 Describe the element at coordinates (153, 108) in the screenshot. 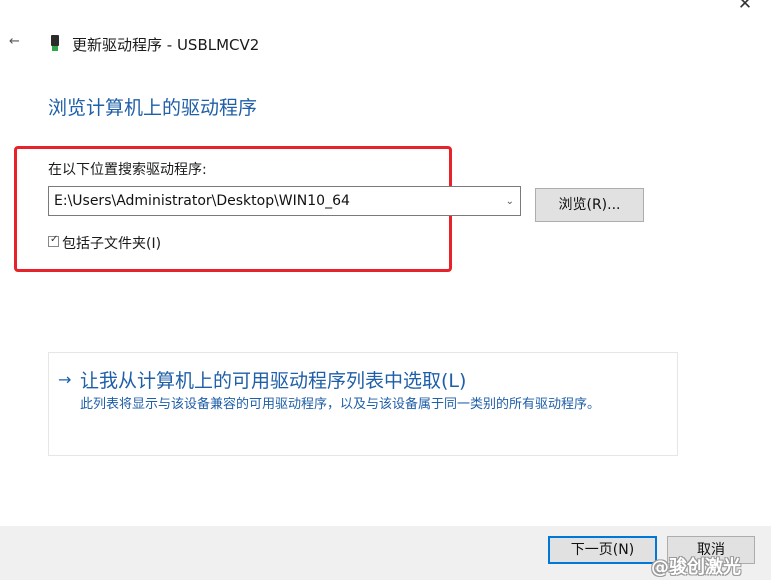

I see `page-heading: 浏览计算机上的驱动程序` at that location.